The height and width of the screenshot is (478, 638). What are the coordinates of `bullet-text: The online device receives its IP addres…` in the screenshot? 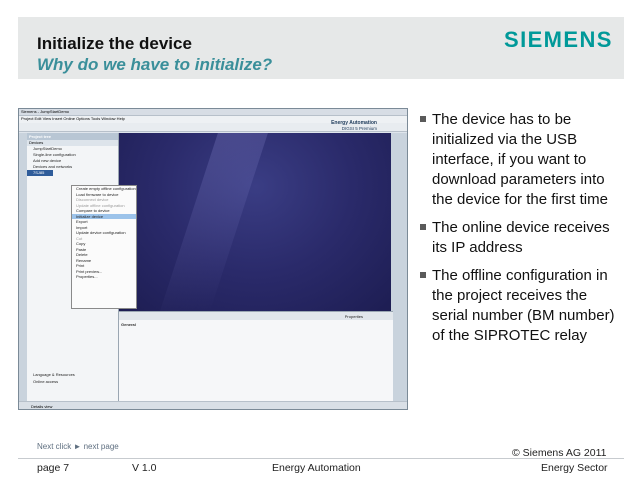 It's located at (521, 237).